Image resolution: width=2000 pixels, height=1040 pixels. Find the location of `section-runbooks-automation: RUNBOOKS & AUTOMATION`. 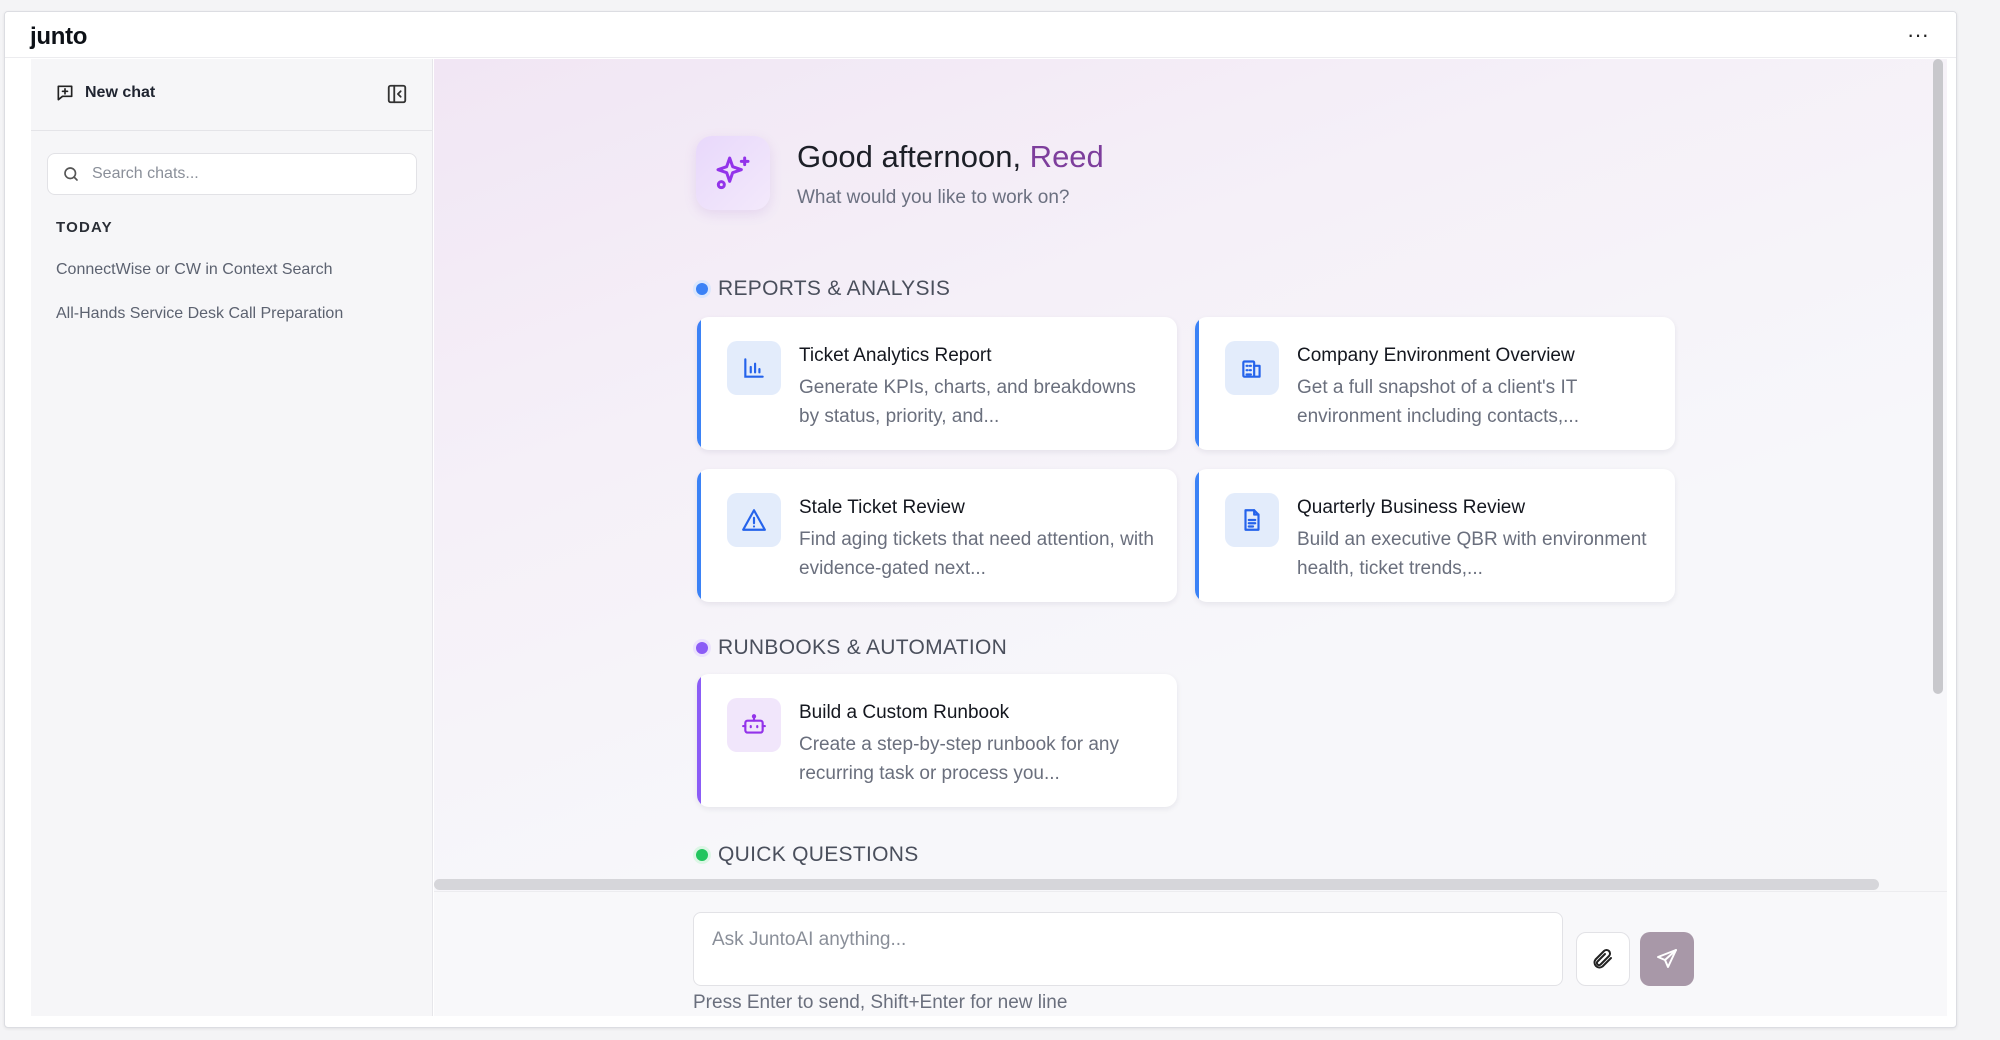

section-runbooks-automation: RUNBOOKS & AUTOMATION is located at coordinates (851, 648).